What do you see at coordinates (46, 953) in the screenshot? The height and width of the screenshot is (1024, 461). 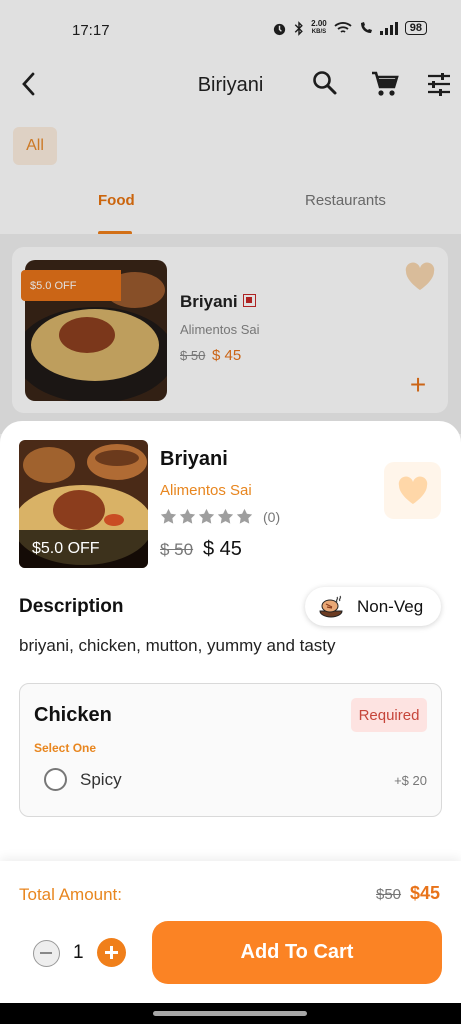 I see `decrease-quantity-button` at bounding box center [46, 953].